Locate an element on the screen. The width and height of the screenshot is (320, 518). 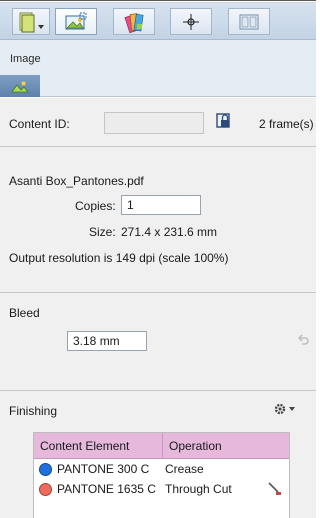
marks-button is located at coordinates (191, 21).